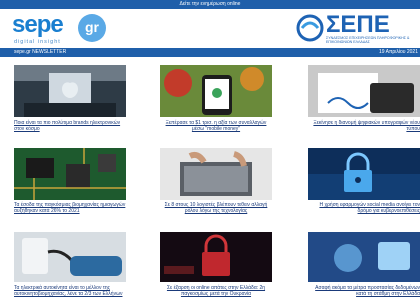 Image resolution: width=420 pixels, height=308 pixels. What do you see at coordinates (38, 24) in the screenshot?
I see `logo-word: sepe` at bounding box center [38, 24].